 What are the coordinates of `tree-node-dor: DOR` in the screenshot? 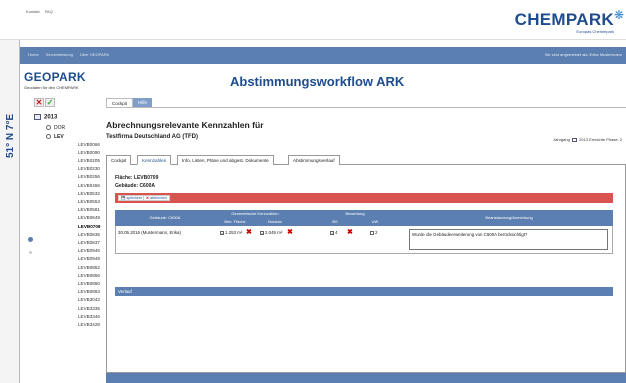 It's located at (79, 128).